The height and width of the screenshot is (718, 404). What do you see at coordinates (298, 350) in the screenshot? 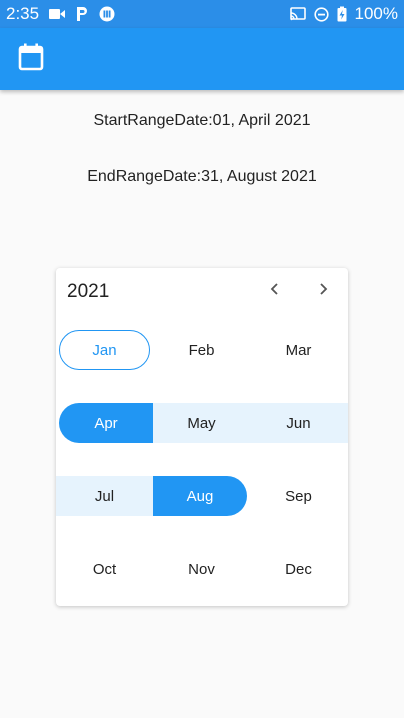
I see `month-cell-mar: Mar` at bounding box center [298, 350].